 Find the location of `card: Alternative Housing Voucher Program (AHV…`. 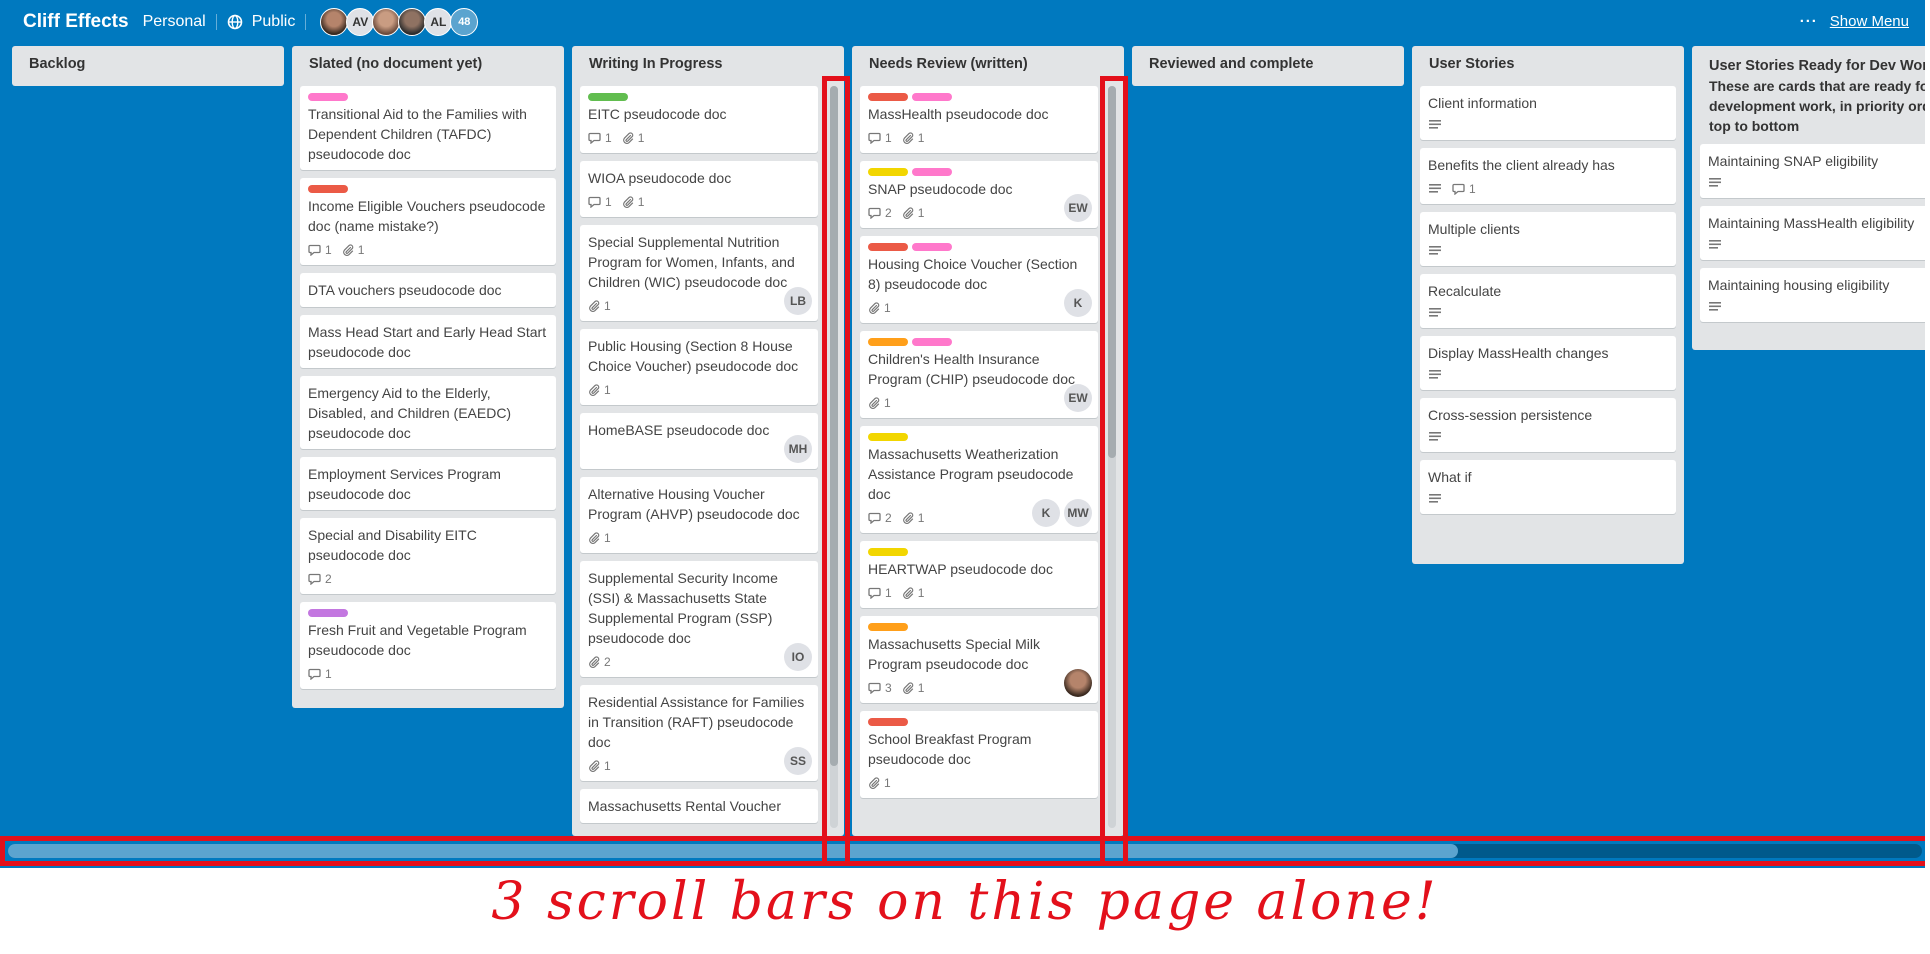

card: Alternative Housing Voucher Program (AHV… is located at coordinates (699, 515).